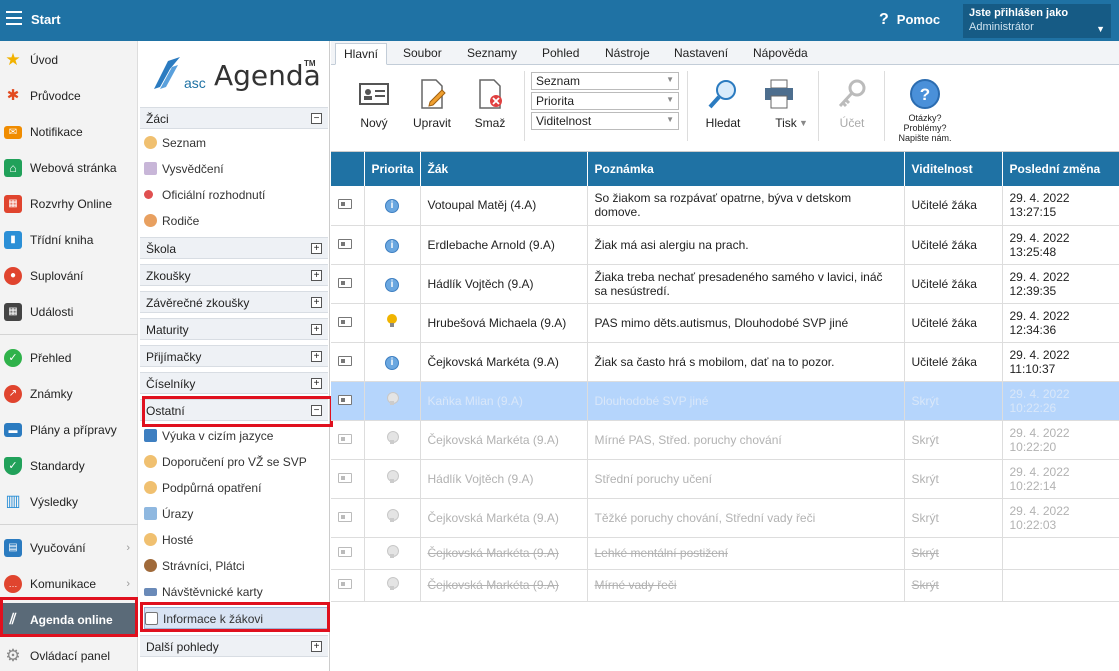  Describe the element at coordinates (605, 121) in the screenshot. I see `visibility-select: Viditelnost ▼` at that location.